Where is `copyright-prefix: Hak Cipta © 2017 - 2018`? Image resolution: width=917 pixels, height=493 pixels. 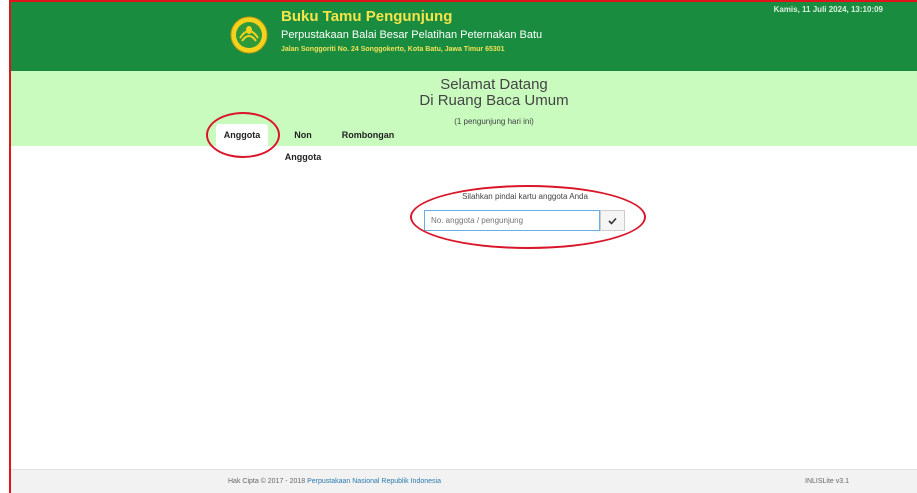
copyright-prefix: Hak Cipta © 2017 - 2018 is located at coordinates (267, 481).